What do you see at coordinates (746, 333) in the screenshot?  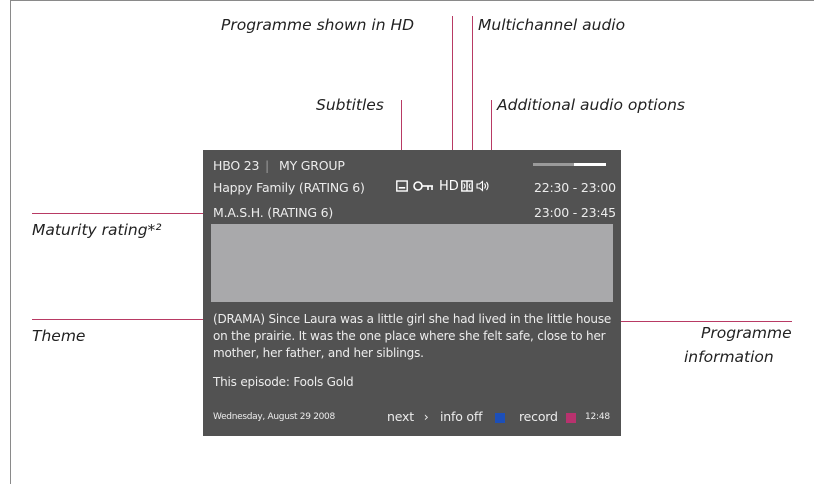 I see `callout-programme-info-1: Programme` at bounding box center [746, 333].